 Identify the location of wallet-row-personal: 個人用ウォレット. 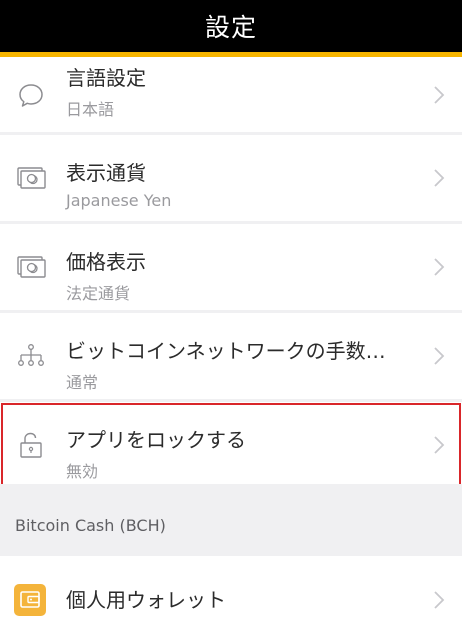
(231, 598).